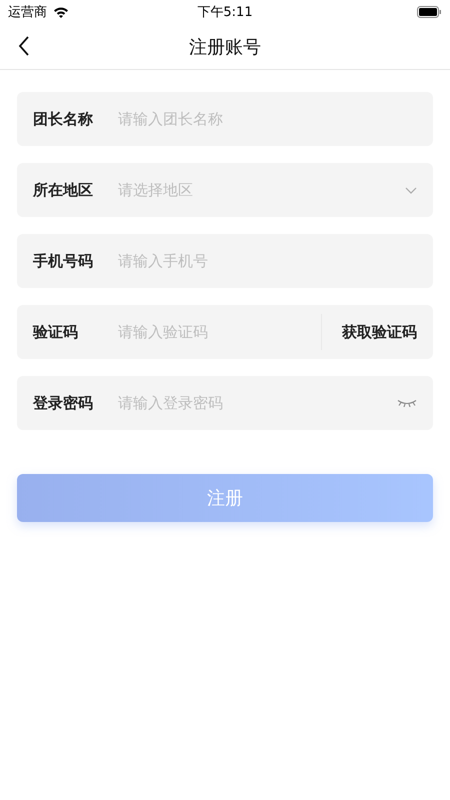 This screenshot has height=800, width=450. Describe the element at coordinates (411, 190) in the screenshot. I see `chevron-down-icon` at that location.